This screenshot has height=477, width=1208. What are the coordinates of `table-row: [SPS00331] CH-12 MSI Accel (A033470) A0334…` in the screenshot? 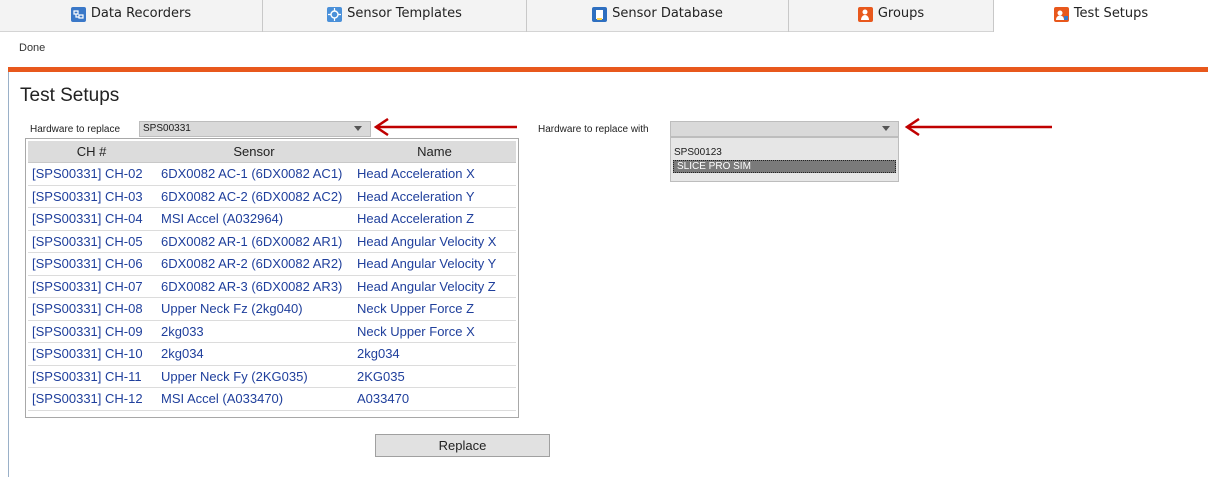 It's located at (272, 399).